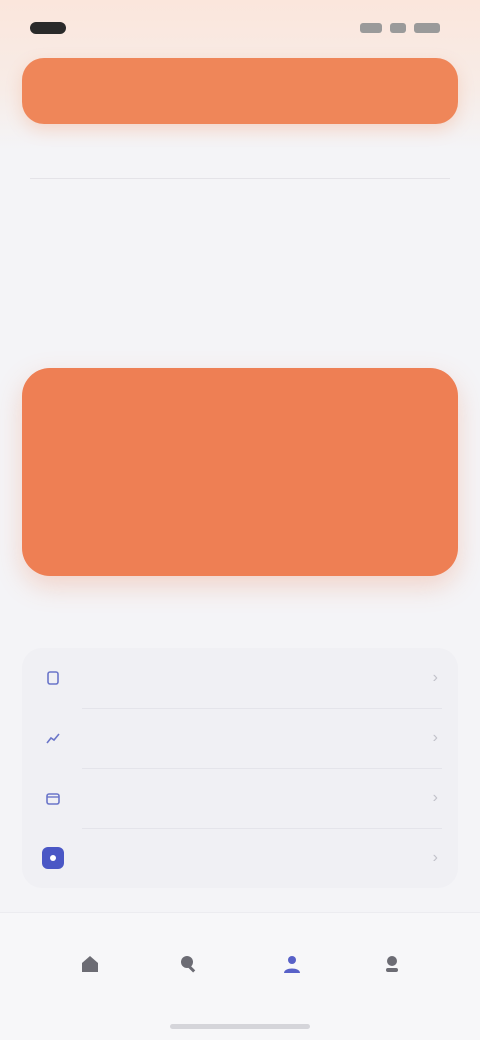  I want to click on nav-item-search, so click(188, 977).